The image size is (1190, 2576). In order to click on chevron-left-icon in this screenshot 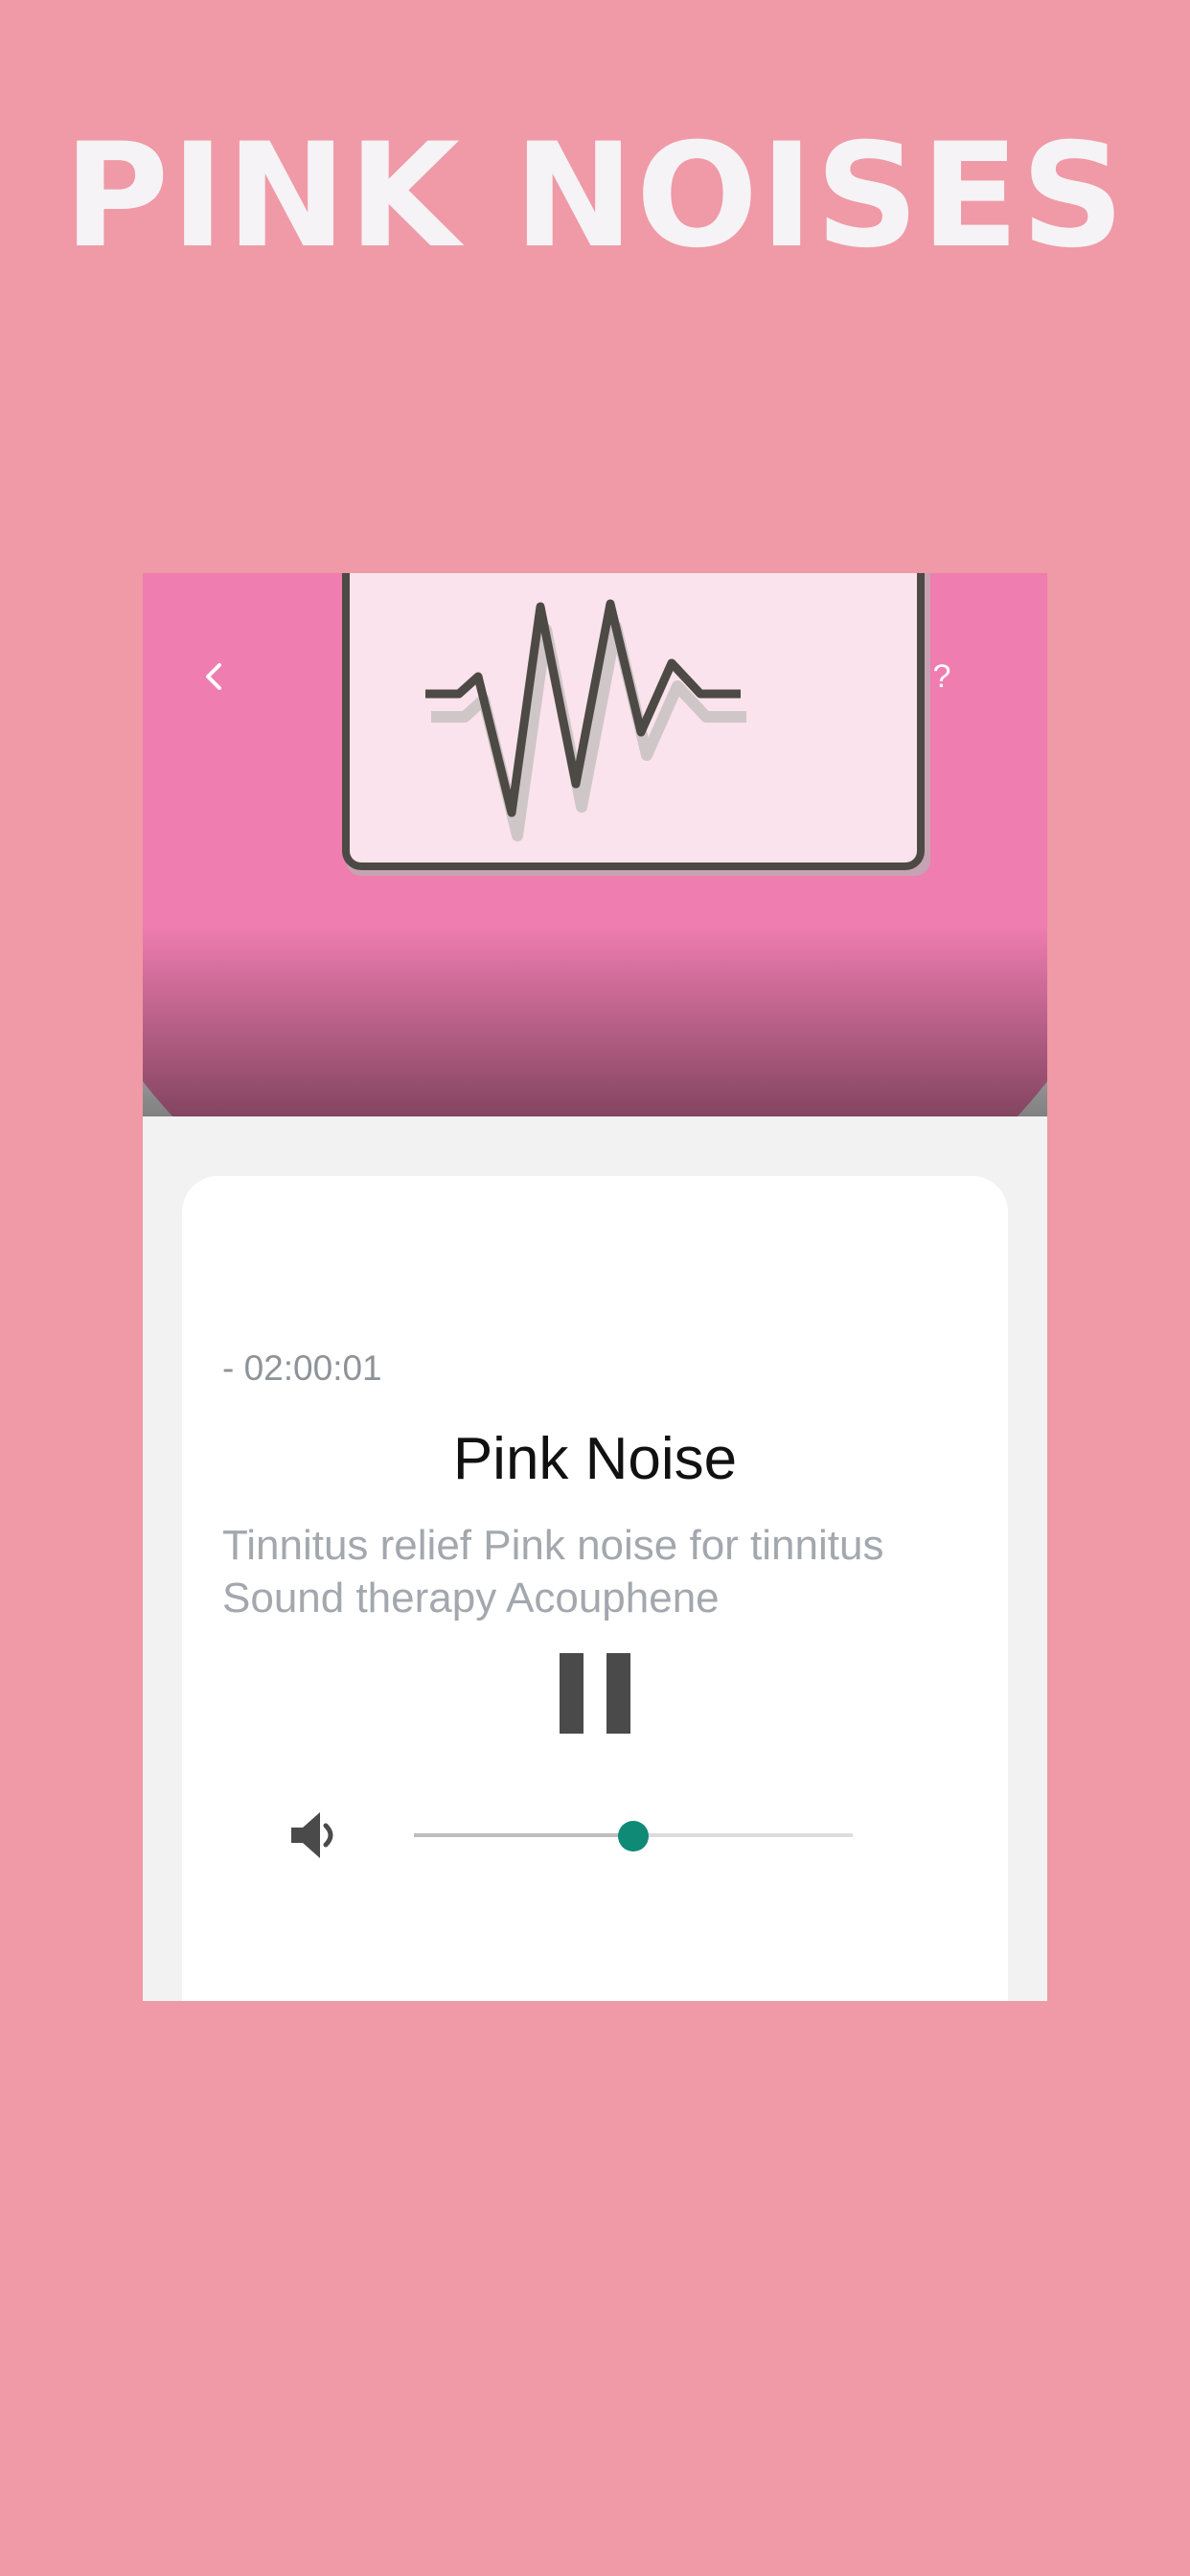, I will do `click(214, 676)`.